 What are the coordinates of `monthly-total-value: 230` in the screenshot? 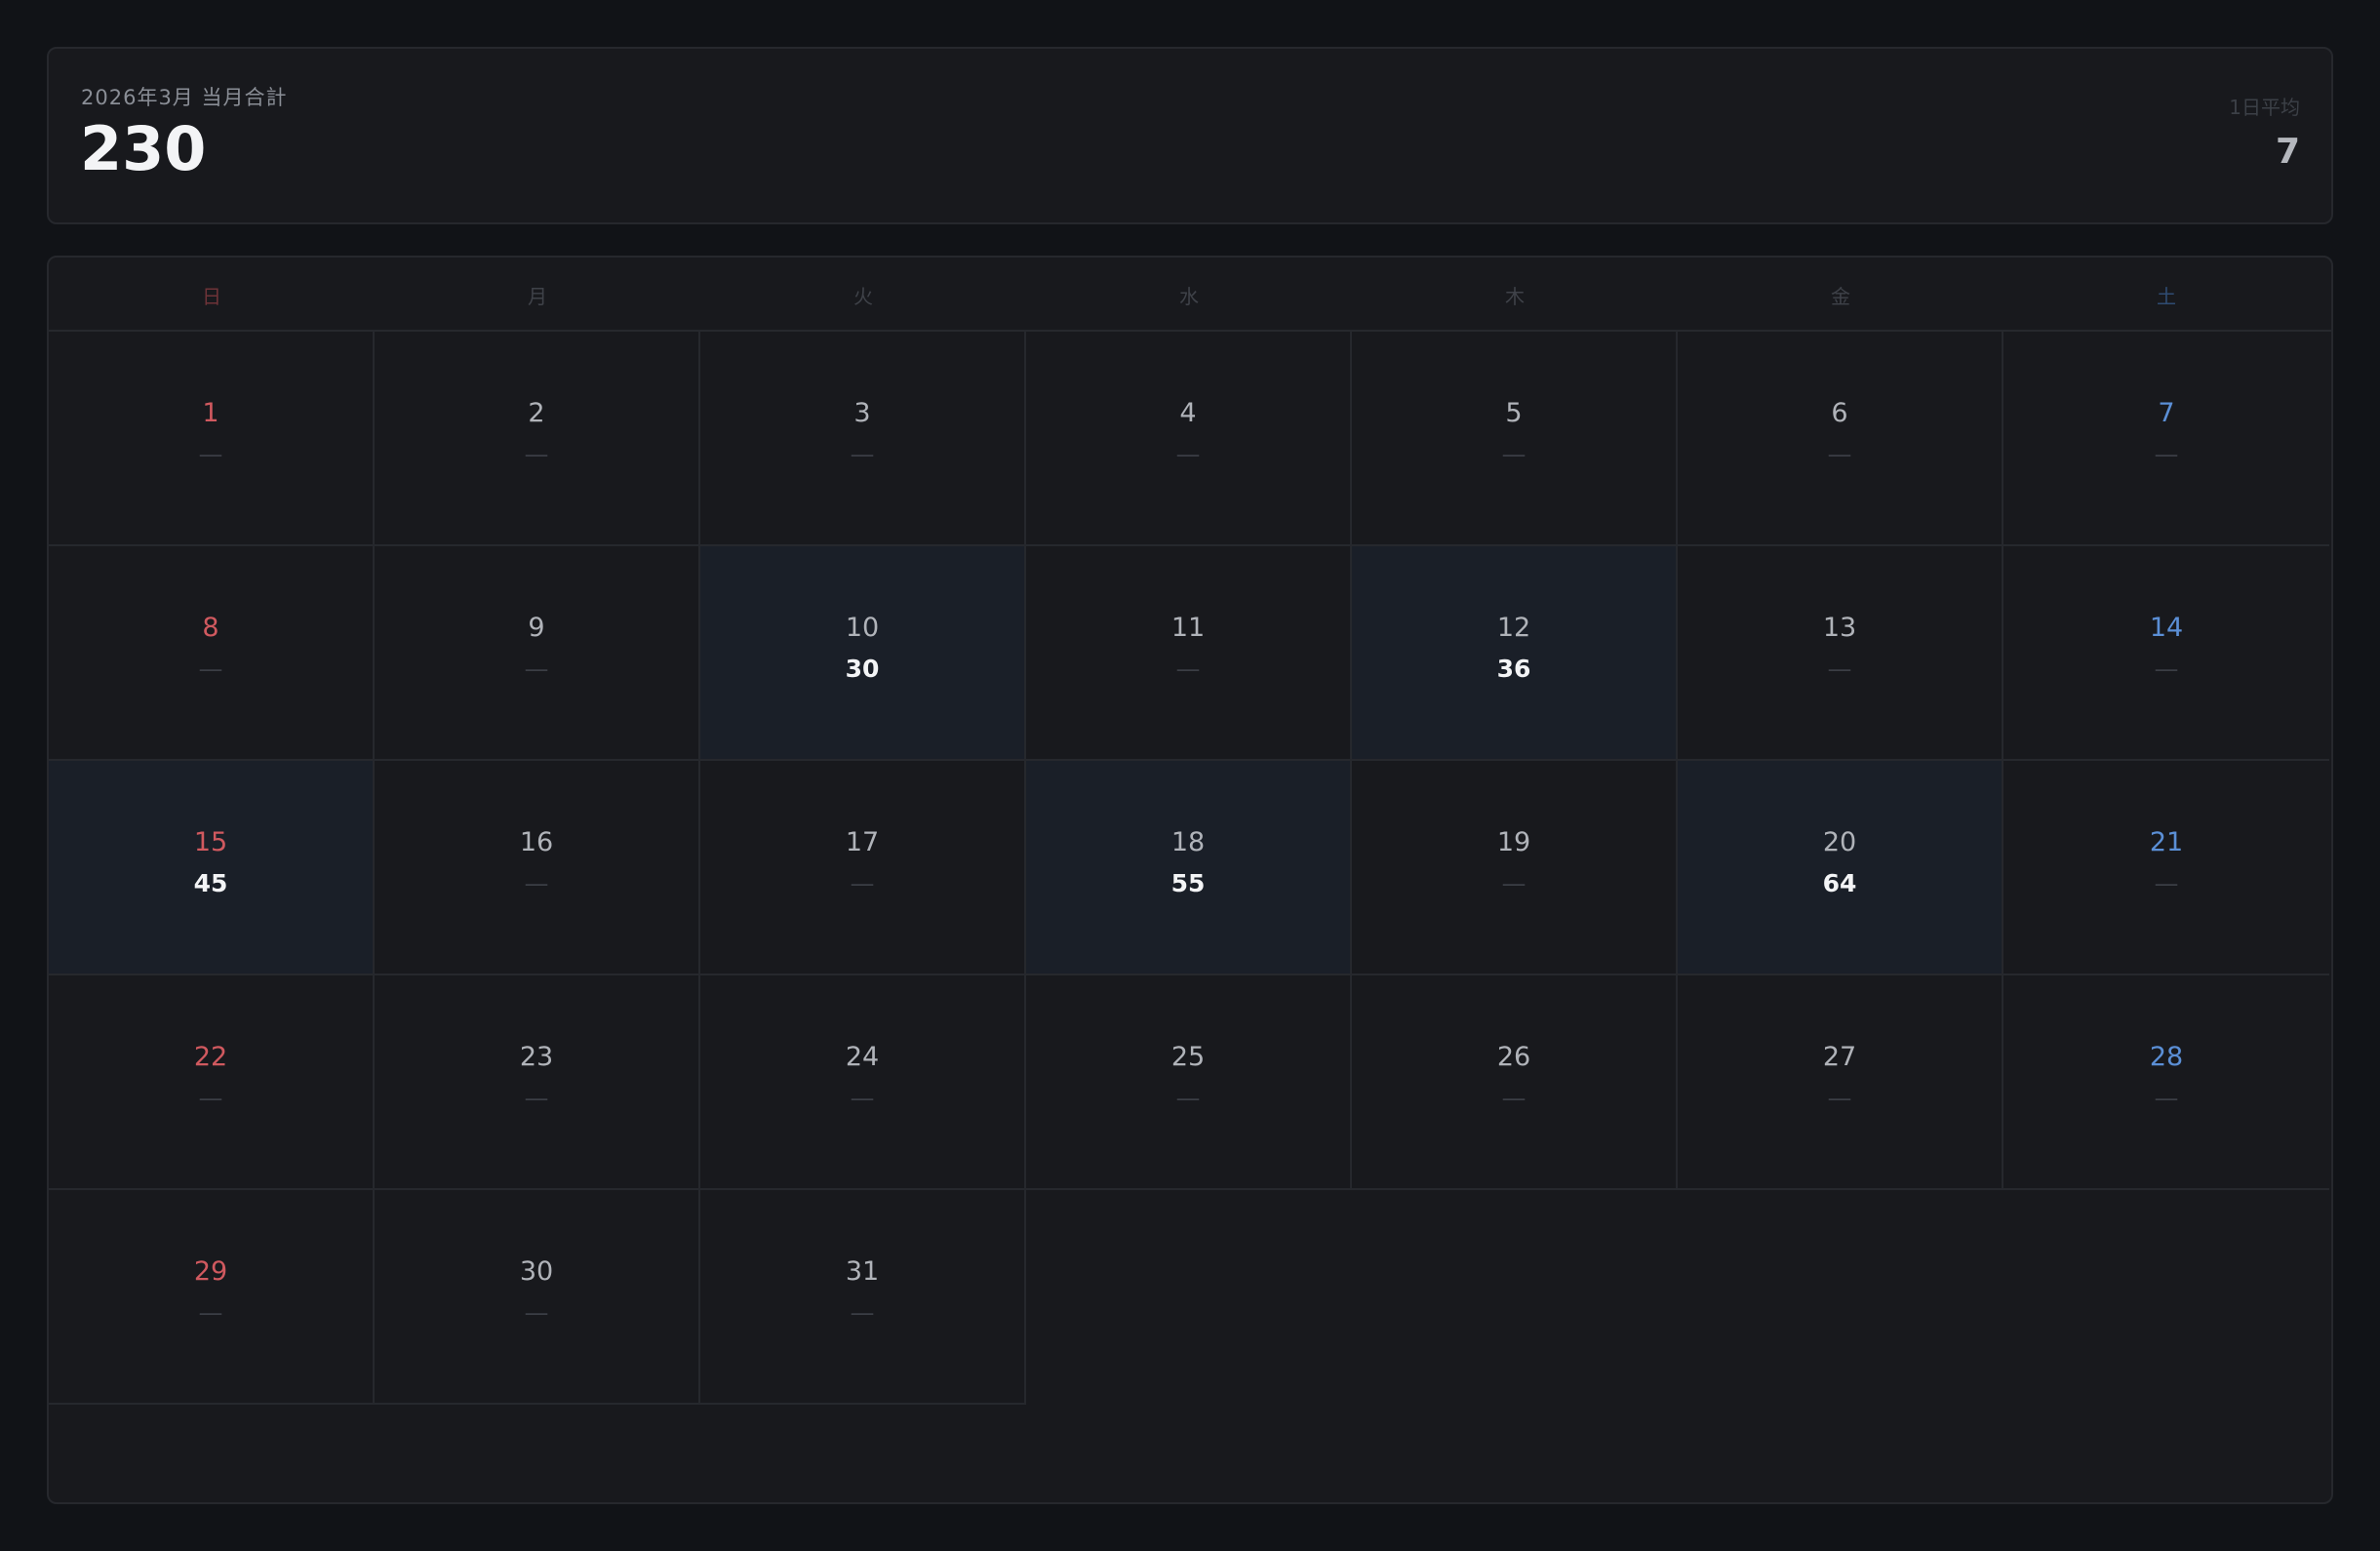 It's located at (143, 148).